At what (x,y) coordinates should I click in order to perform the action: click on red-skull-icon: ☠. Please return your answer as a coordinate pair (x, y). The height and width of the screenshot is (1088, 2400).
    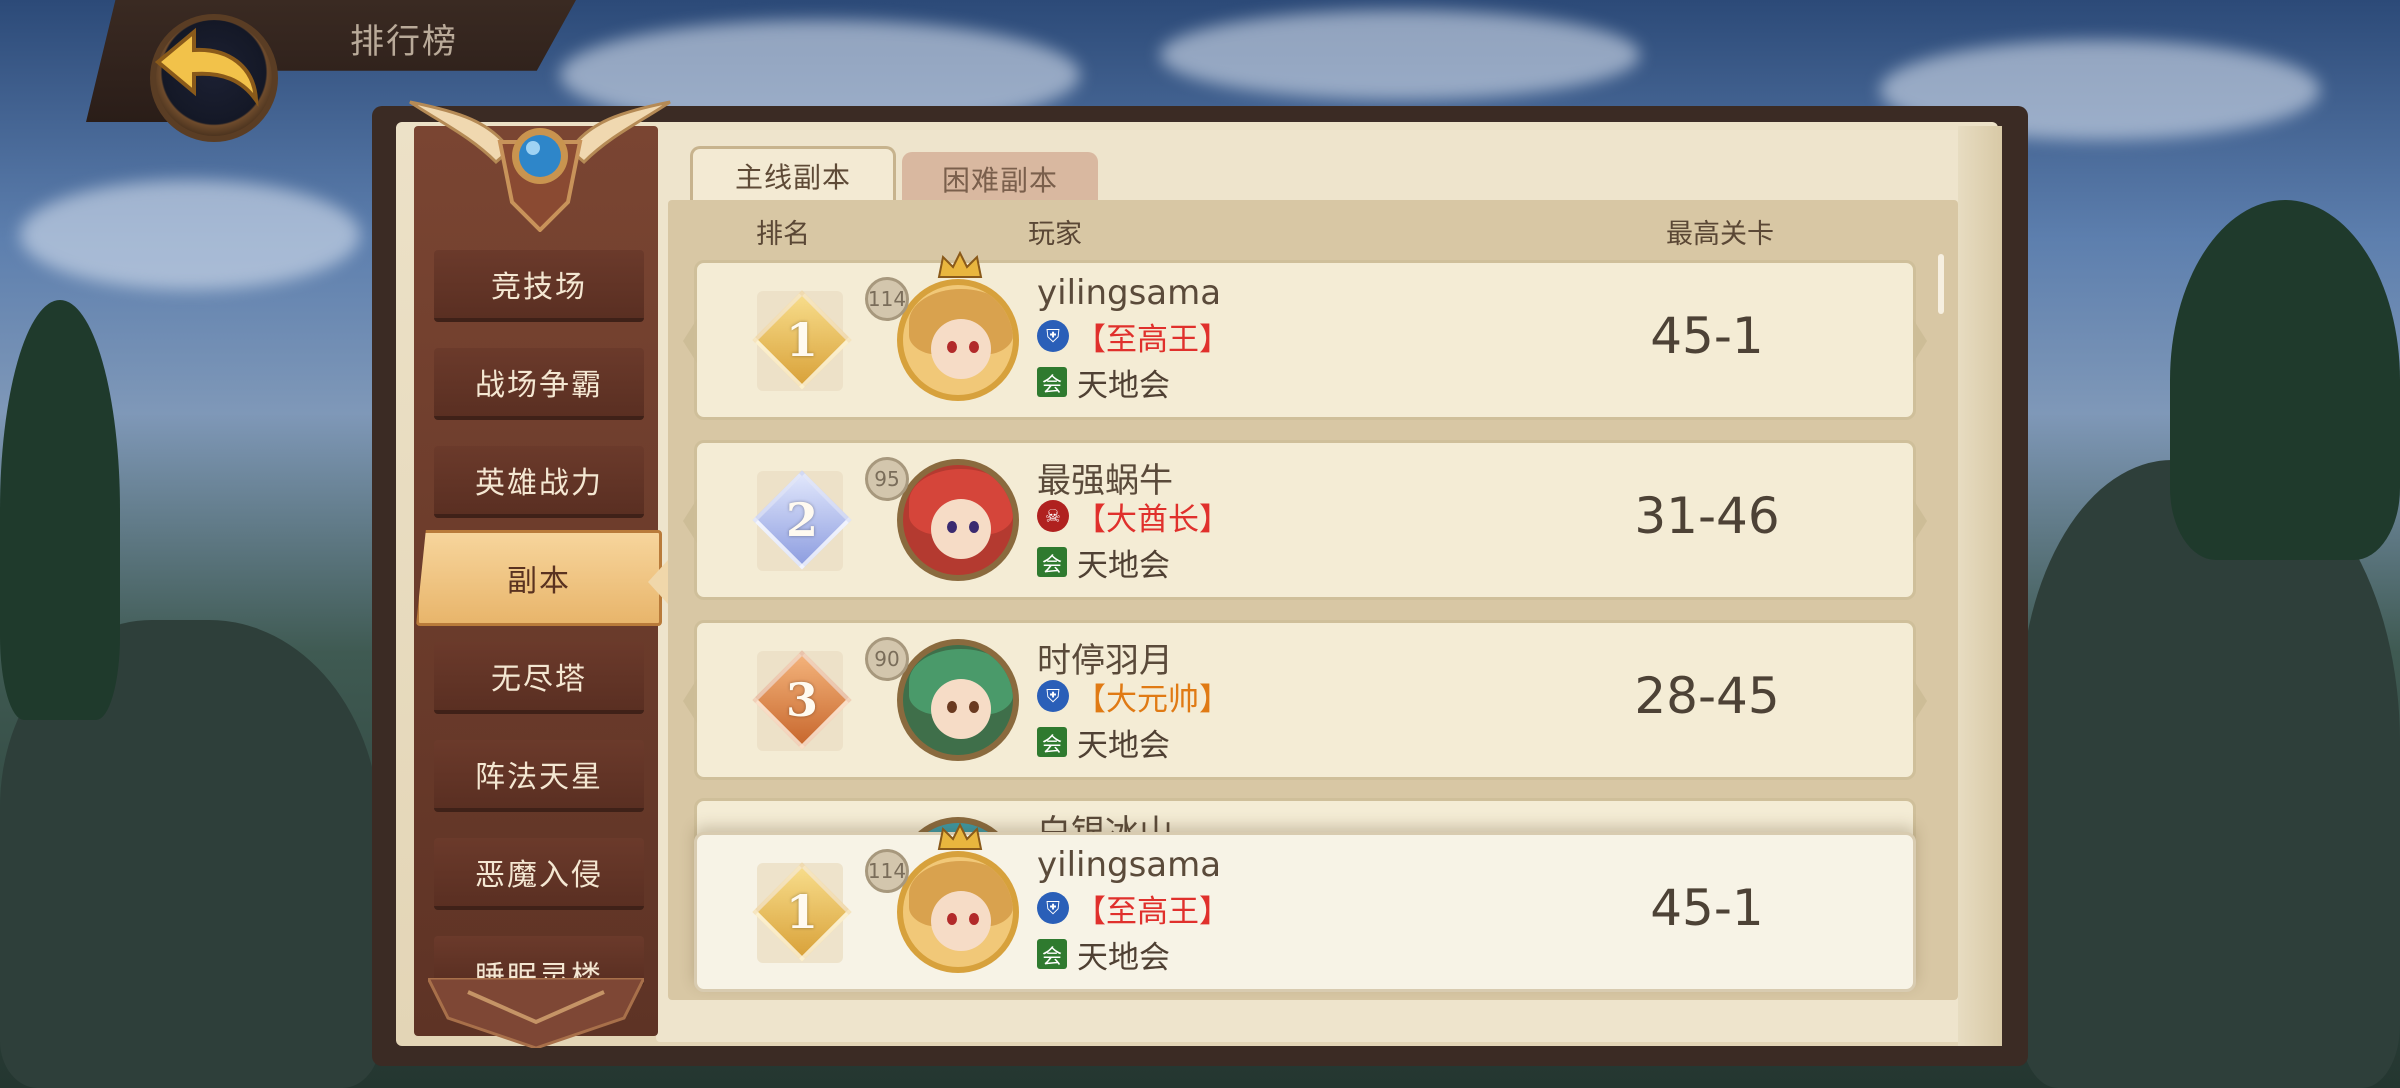
    Looking at the image, I should click on (1053, 516).